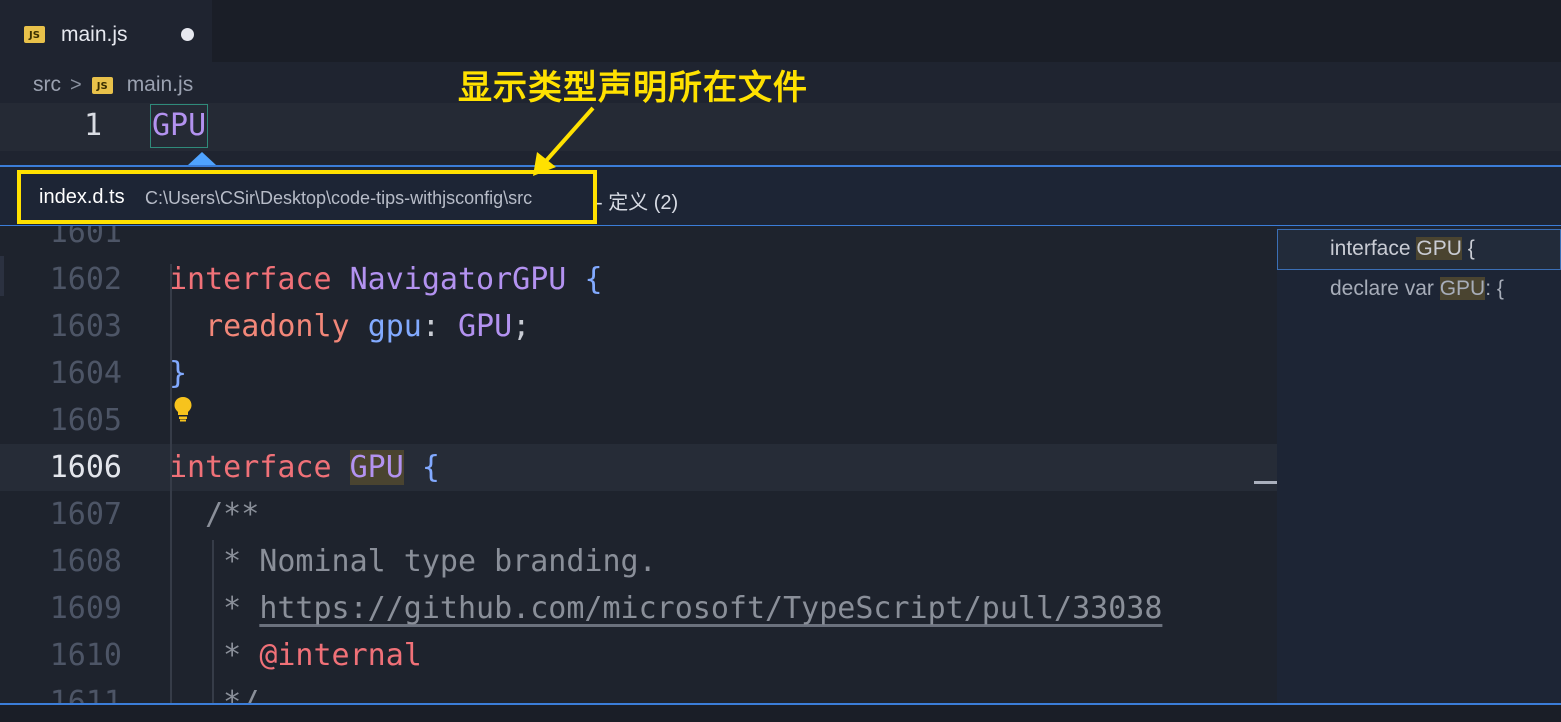 Image resolution: width=1561 pixels, height=722 pixels. I want to click on code-token: * Nominal type branding., so click(413, 561).